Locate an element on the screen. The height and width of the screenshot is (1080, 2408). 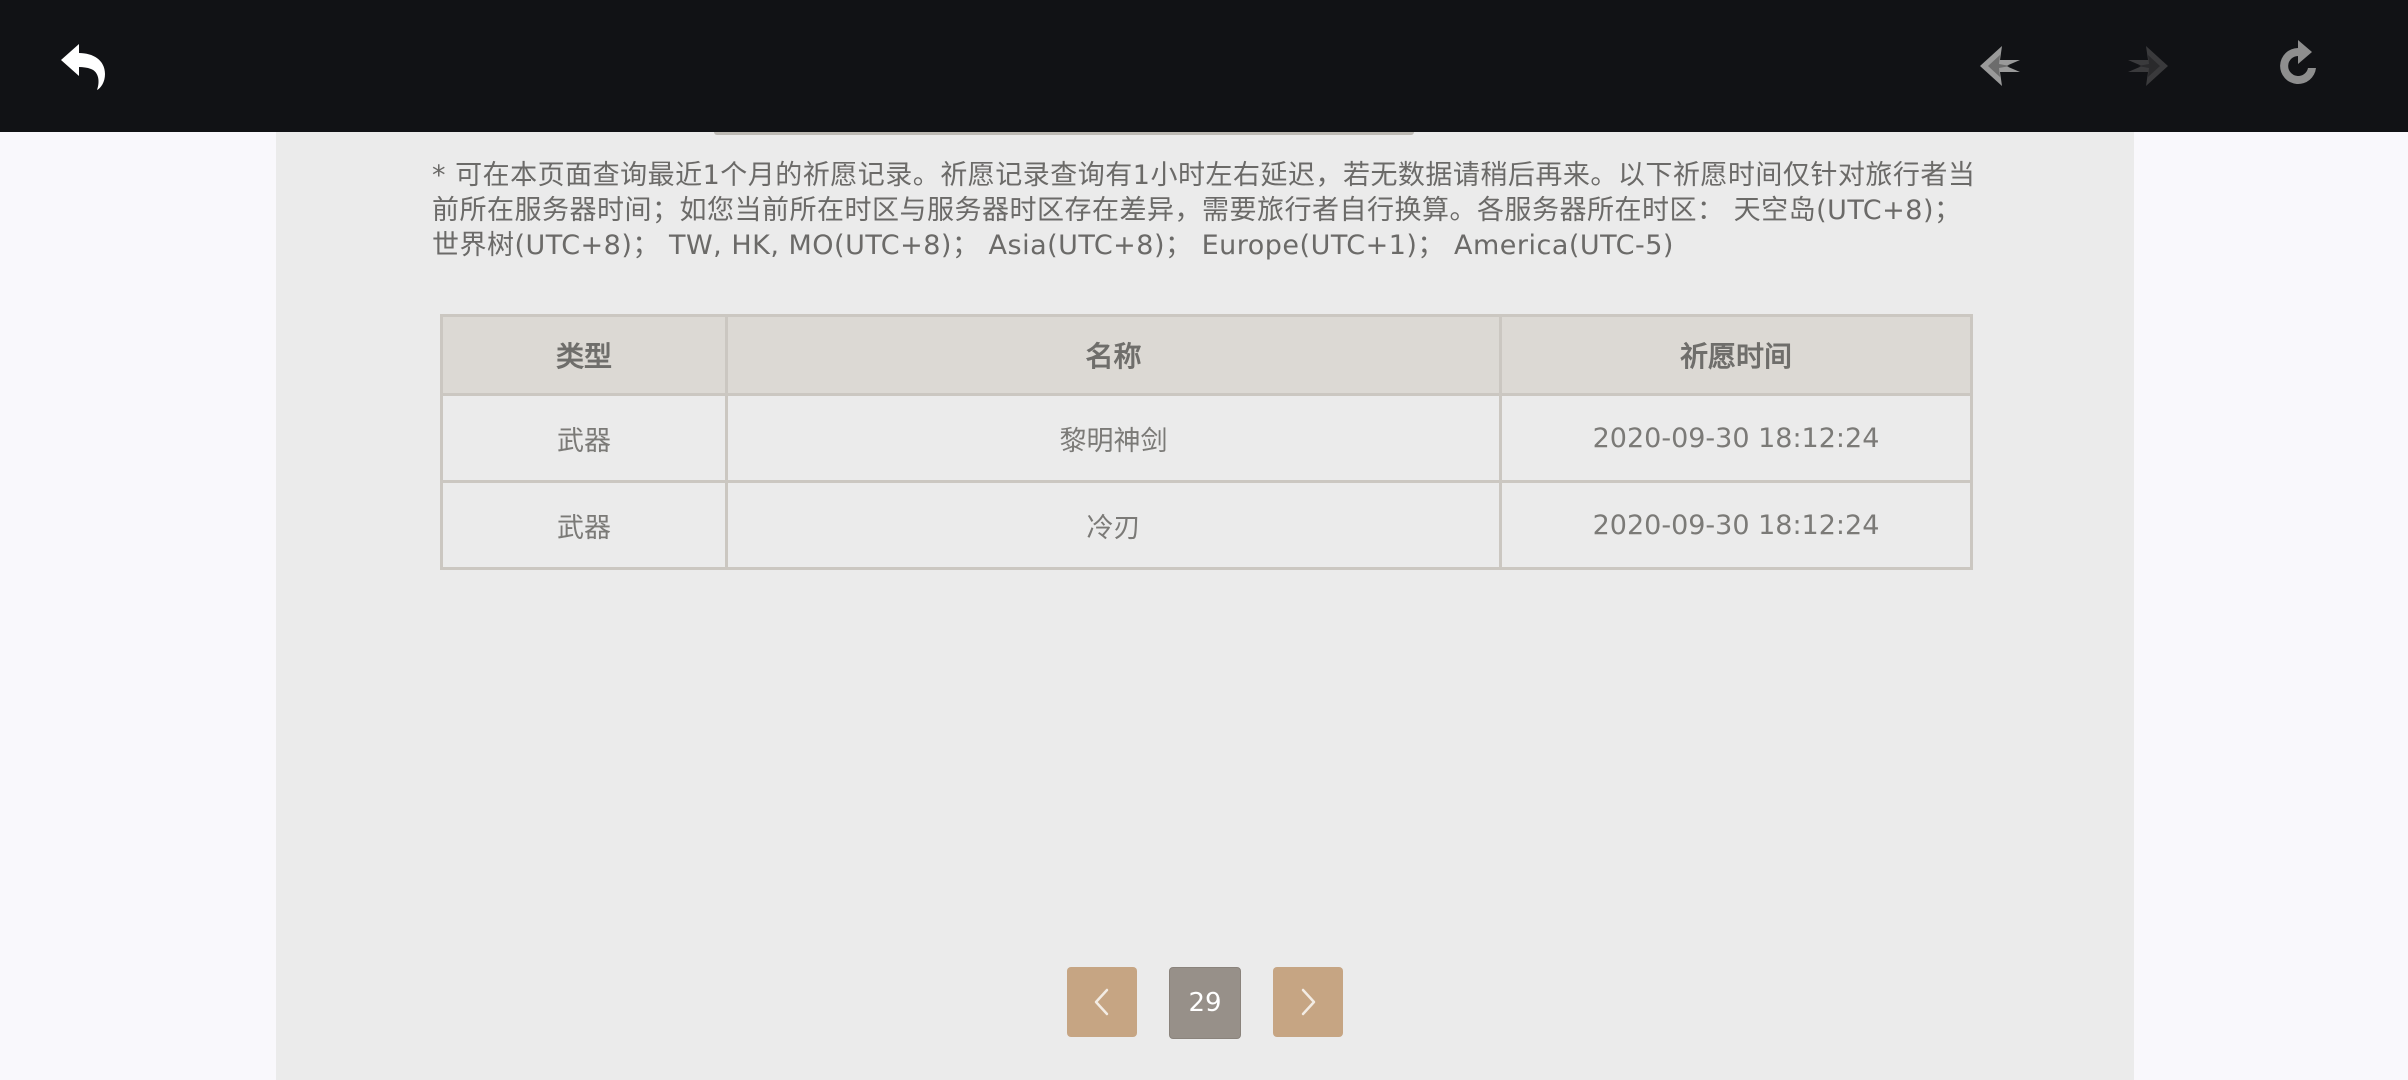
pagination: 29 is located at coordinates (1205, 1003).